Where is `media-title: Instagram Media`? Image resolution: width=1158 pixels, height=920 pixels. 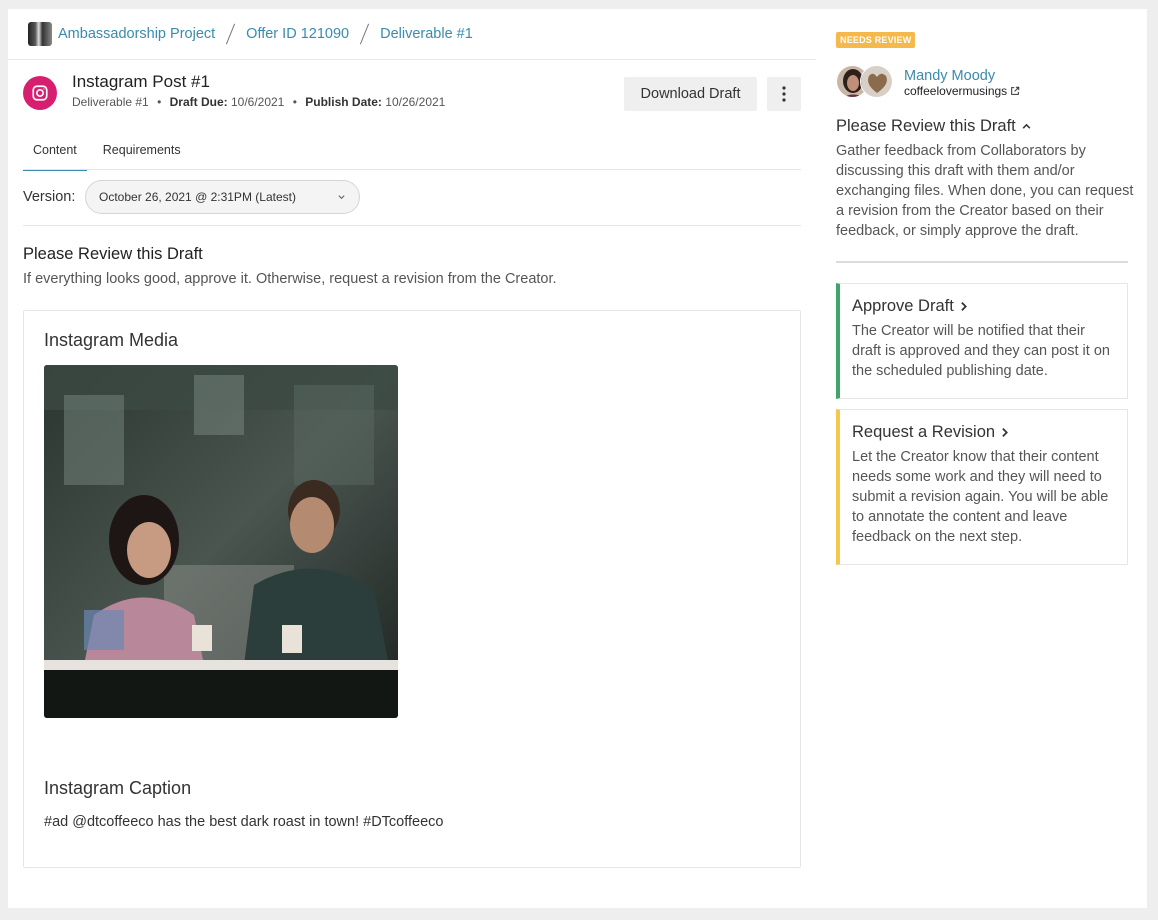
media-title: Instagram Media is located at coordinates (111, 340).